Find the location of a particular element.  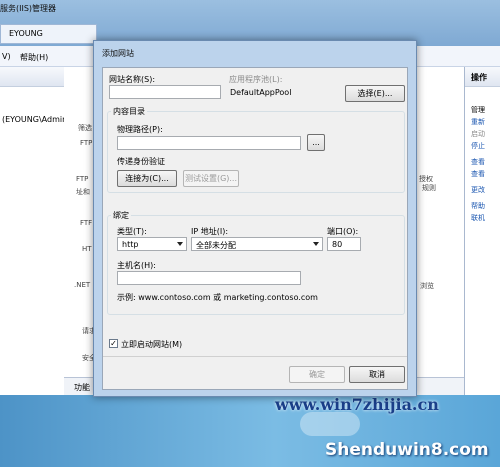

app-pool-value: DefaultAppPool is located at coordinates (261, 92).